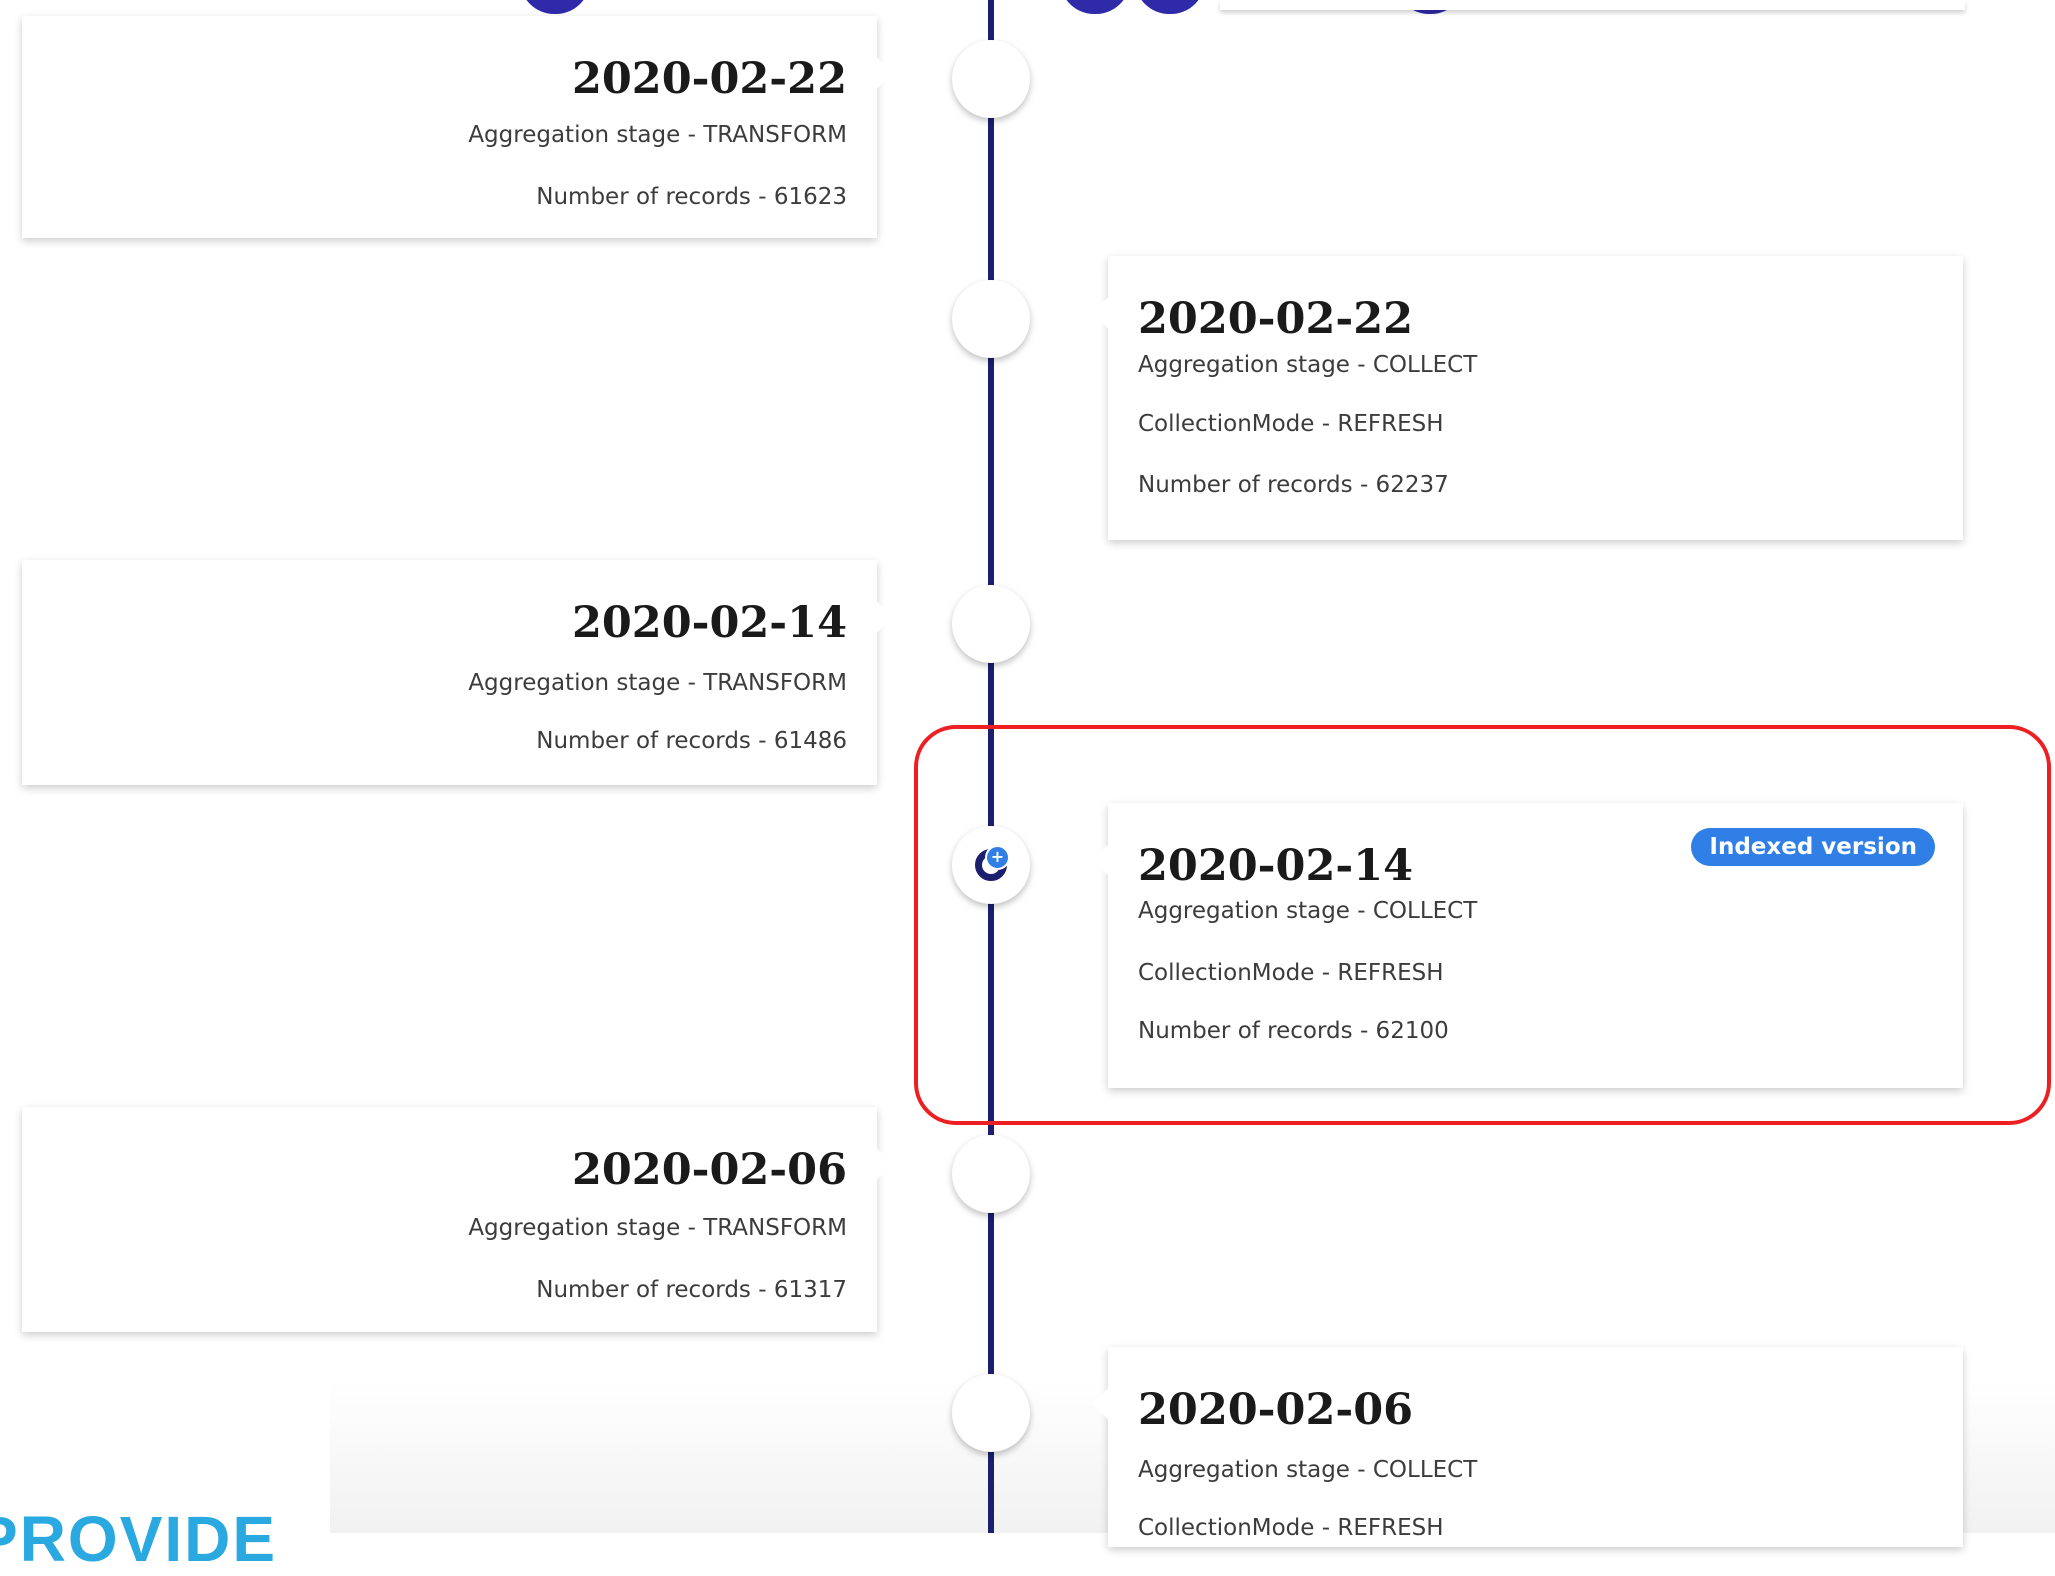 Image resolution: width=2055 pixels, height=1576 pixels. I want to click on record-count: Number of records - 61317, so click(691, 1290).